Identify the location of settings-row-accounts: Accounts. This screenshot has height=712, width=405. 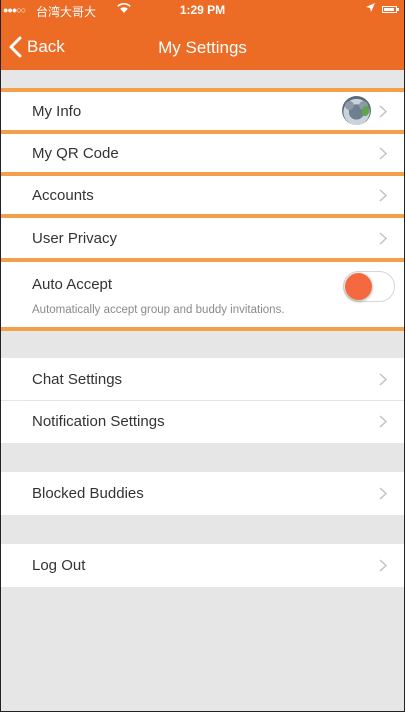
(202, 195).